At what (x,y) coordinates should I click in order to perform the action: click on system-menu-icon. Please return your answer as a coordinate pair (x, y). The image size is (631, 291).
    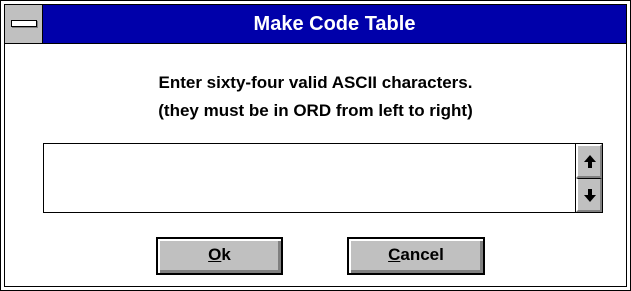
    Looking at the image, I should click on (24, 23).